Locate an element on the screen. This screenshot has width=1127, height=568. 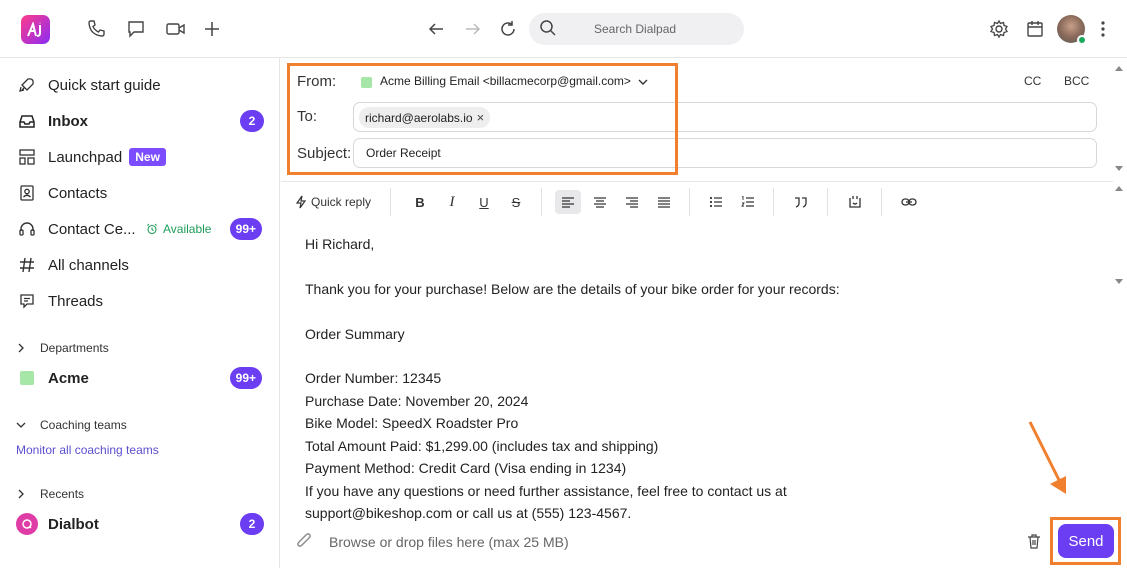
sidebar-item-label: All channels is located at coordinates (88, 265).